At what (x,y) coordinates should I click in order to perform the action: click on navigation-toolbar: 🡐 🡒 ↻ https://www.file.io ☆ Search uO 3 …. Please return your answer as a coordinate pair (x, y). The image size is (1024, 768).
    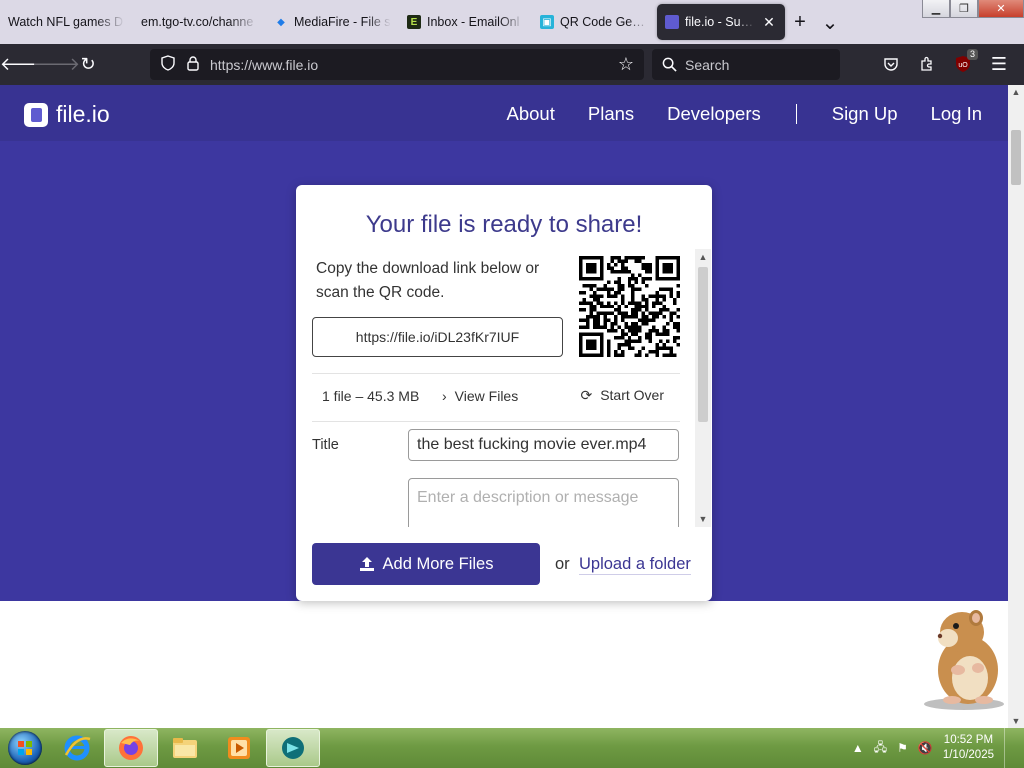
    Looking at the image, I should click on (512, 64).